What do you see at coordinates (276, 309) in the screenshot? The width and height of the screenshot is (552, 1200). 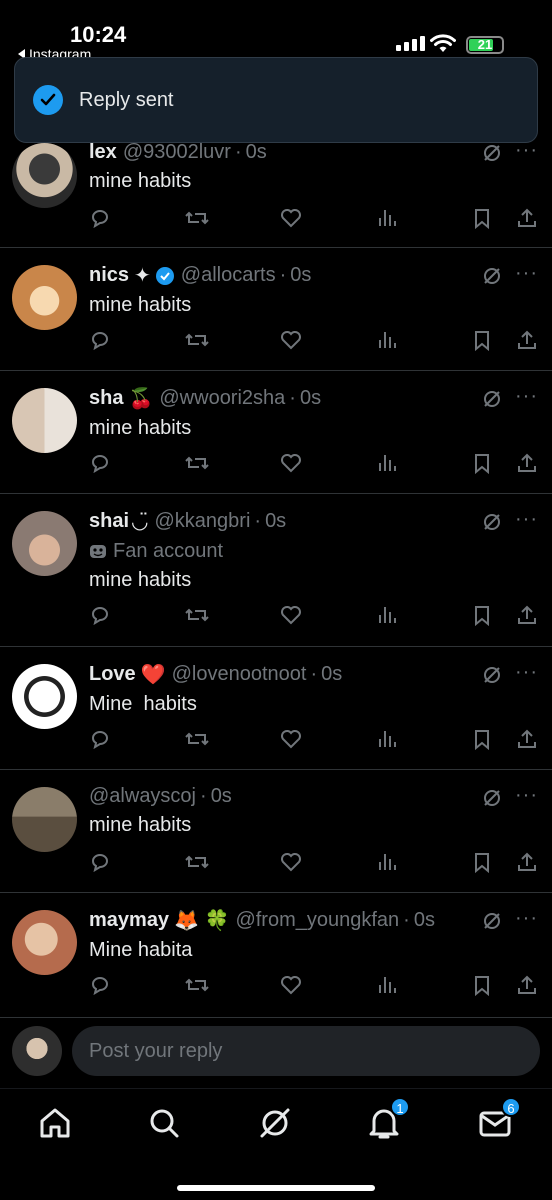 I see `tweet: nics ✦ @allocarts · 0s mine habits ···` at bounding box center [276, 309].